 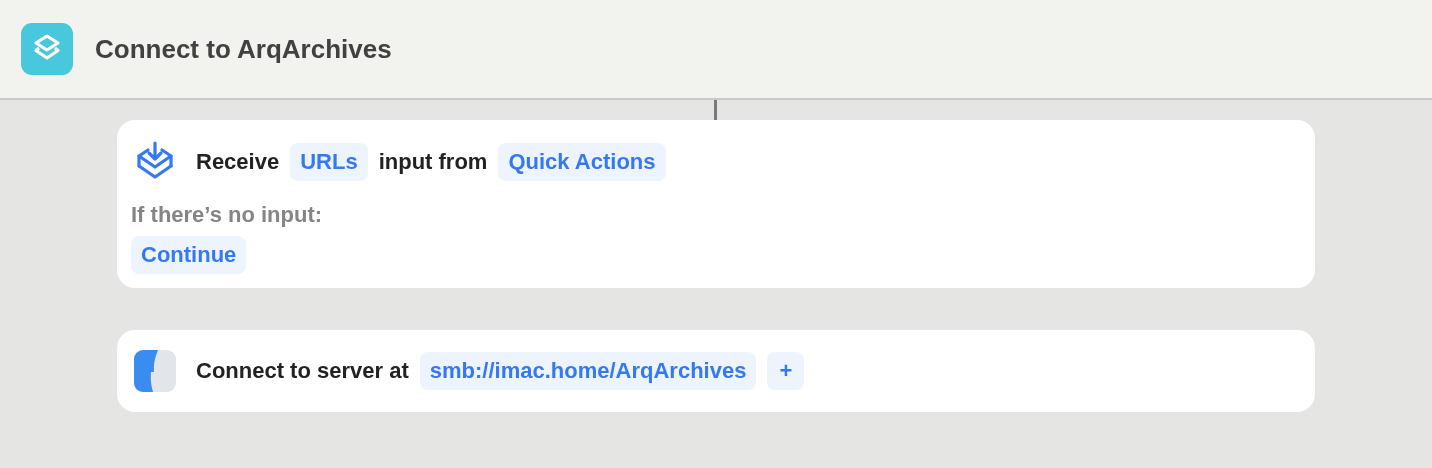 What do you see at coordinates (786, 371) in the screenshot?
I see `add-button: +` at bounding box center [786, 371].